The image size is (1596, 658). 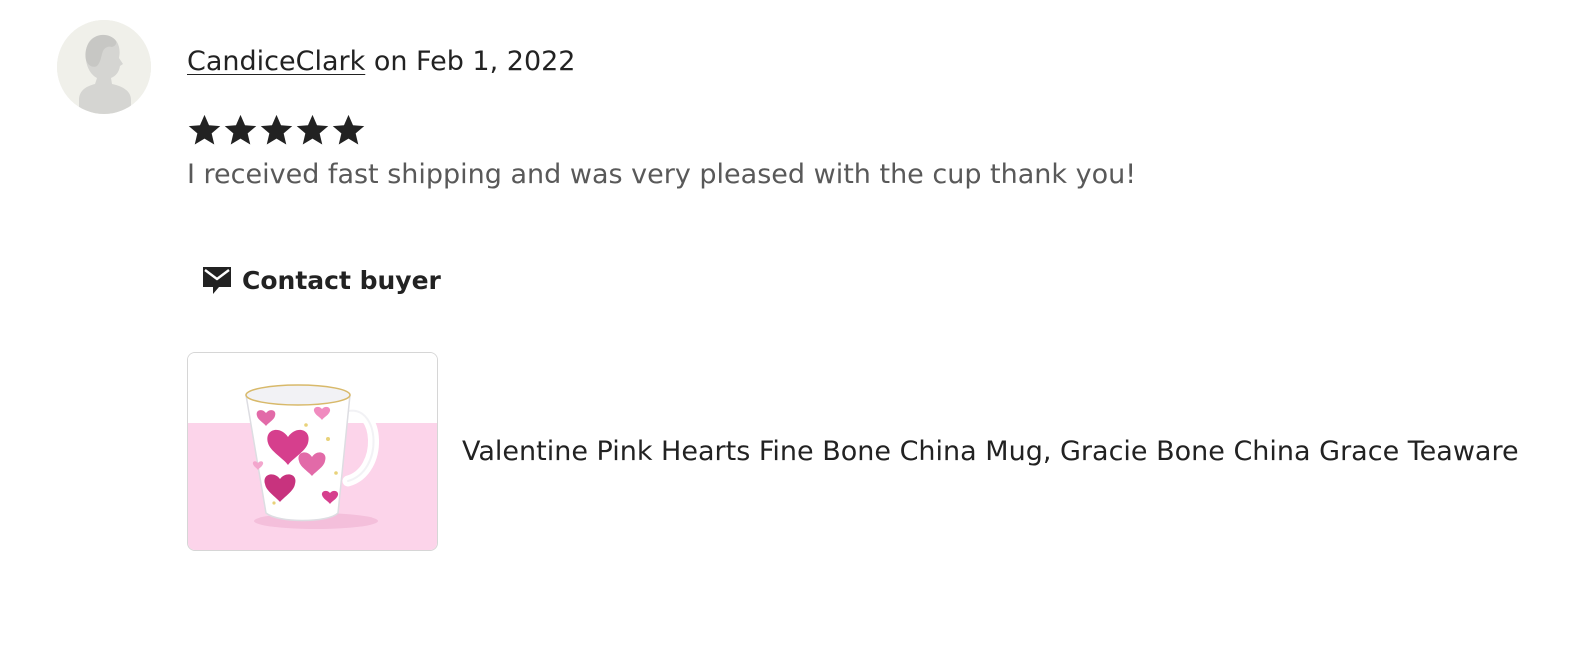 I want to click on contact-buyer-label: Contact buyer, so click(x=341, y=280).